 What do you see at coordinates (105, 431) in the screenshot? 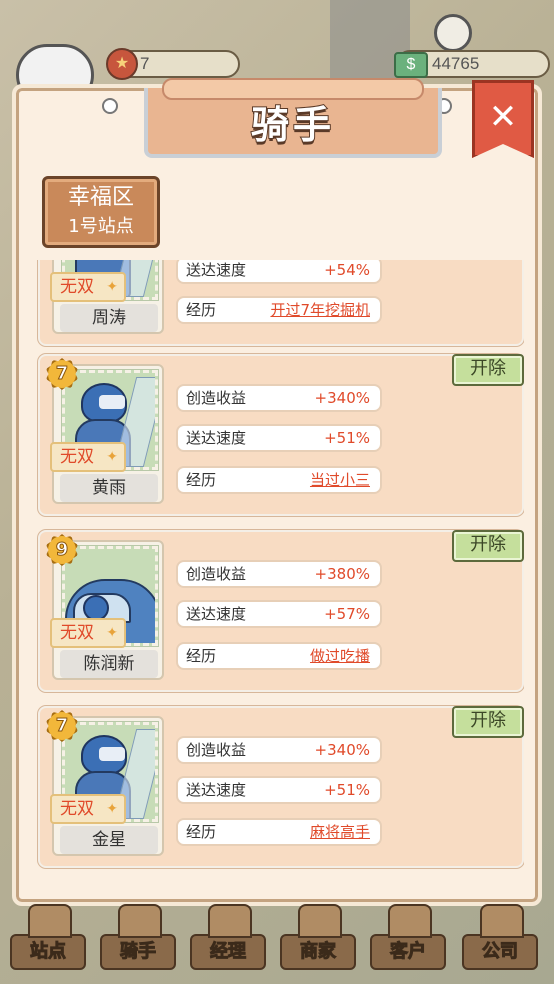
I see `rider-portrait: 7 无双 黄雨` at bounding box center [105, 431].